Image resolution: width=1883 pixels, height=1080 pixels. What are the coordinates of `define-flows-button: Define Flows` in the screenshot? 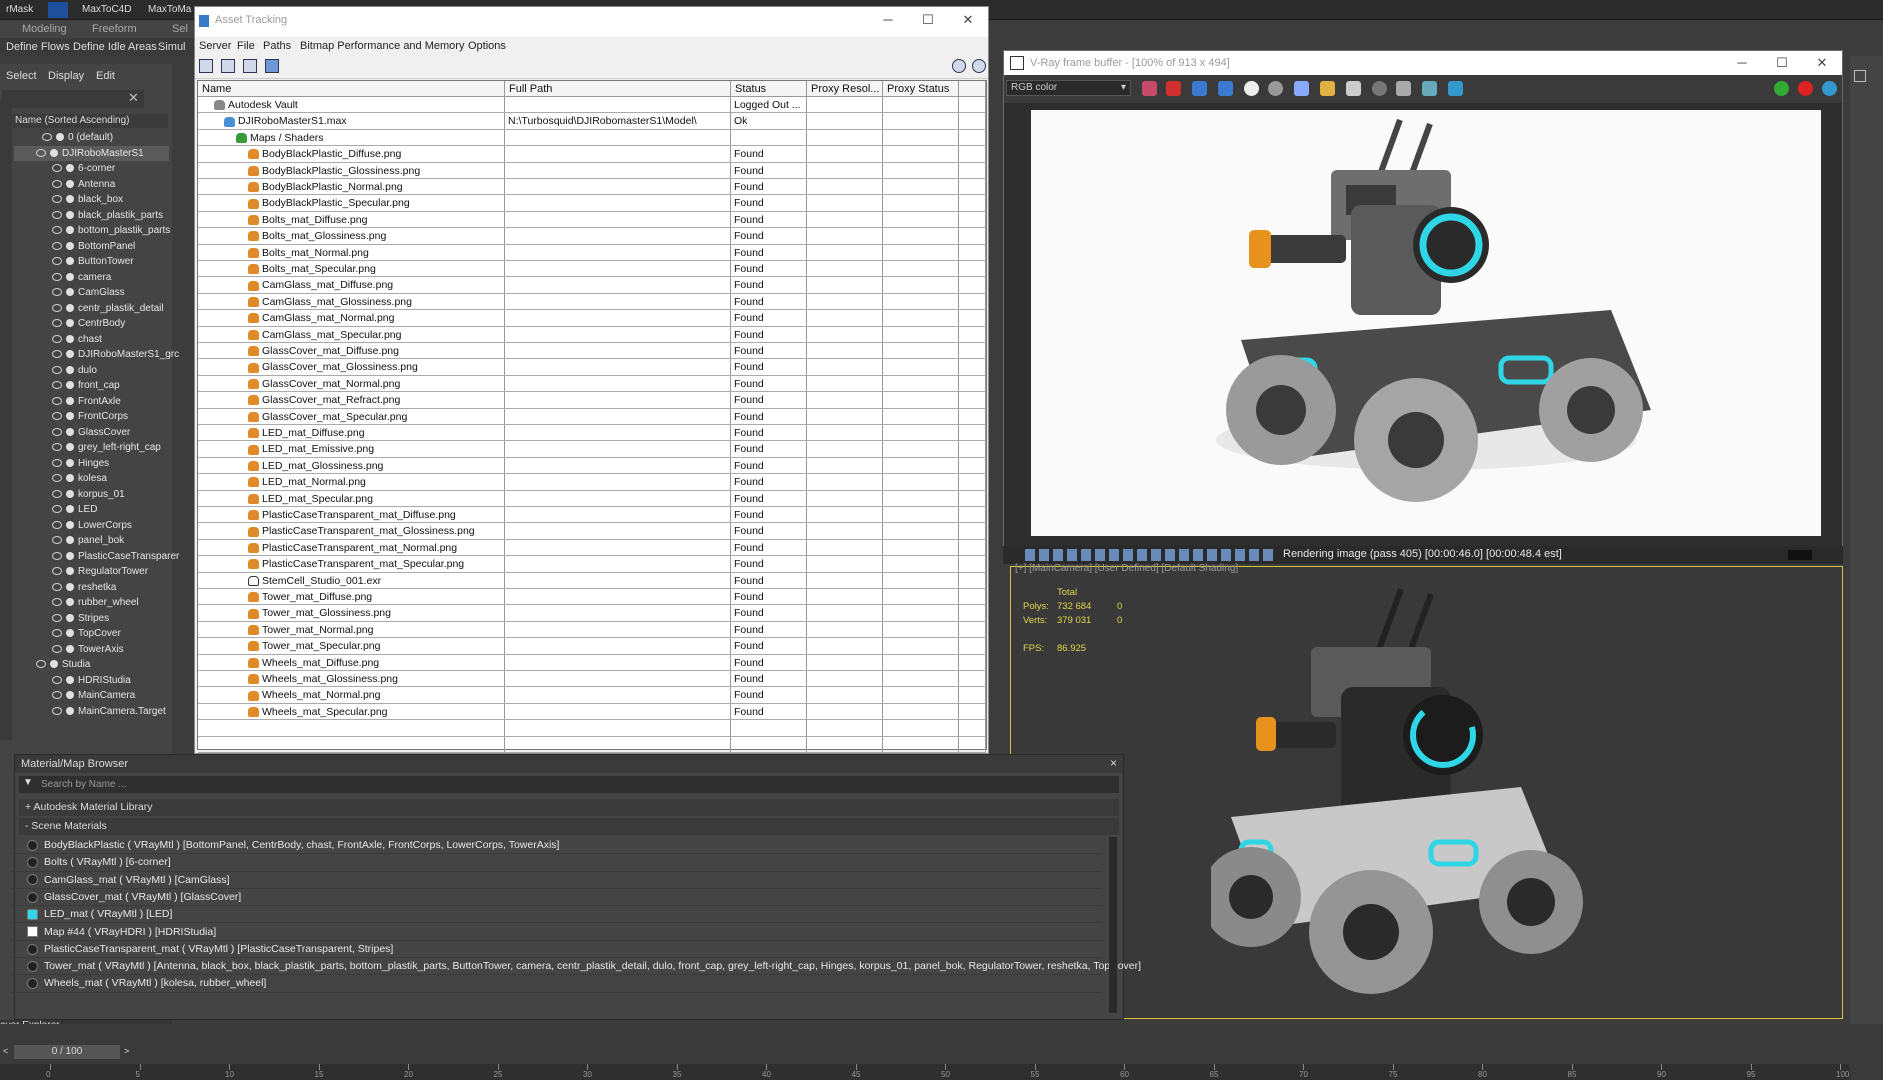 It's located at (38, 47).